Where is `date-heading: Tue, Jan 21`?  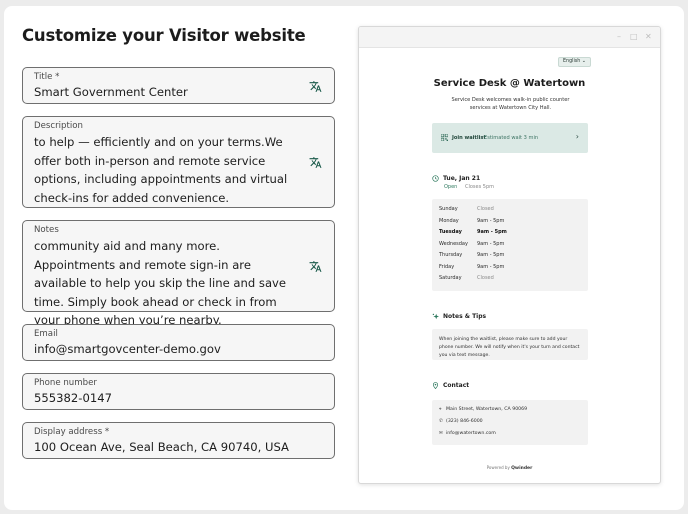 date-heading: Tue, Jan 21 is located at coordinates (462, 178).